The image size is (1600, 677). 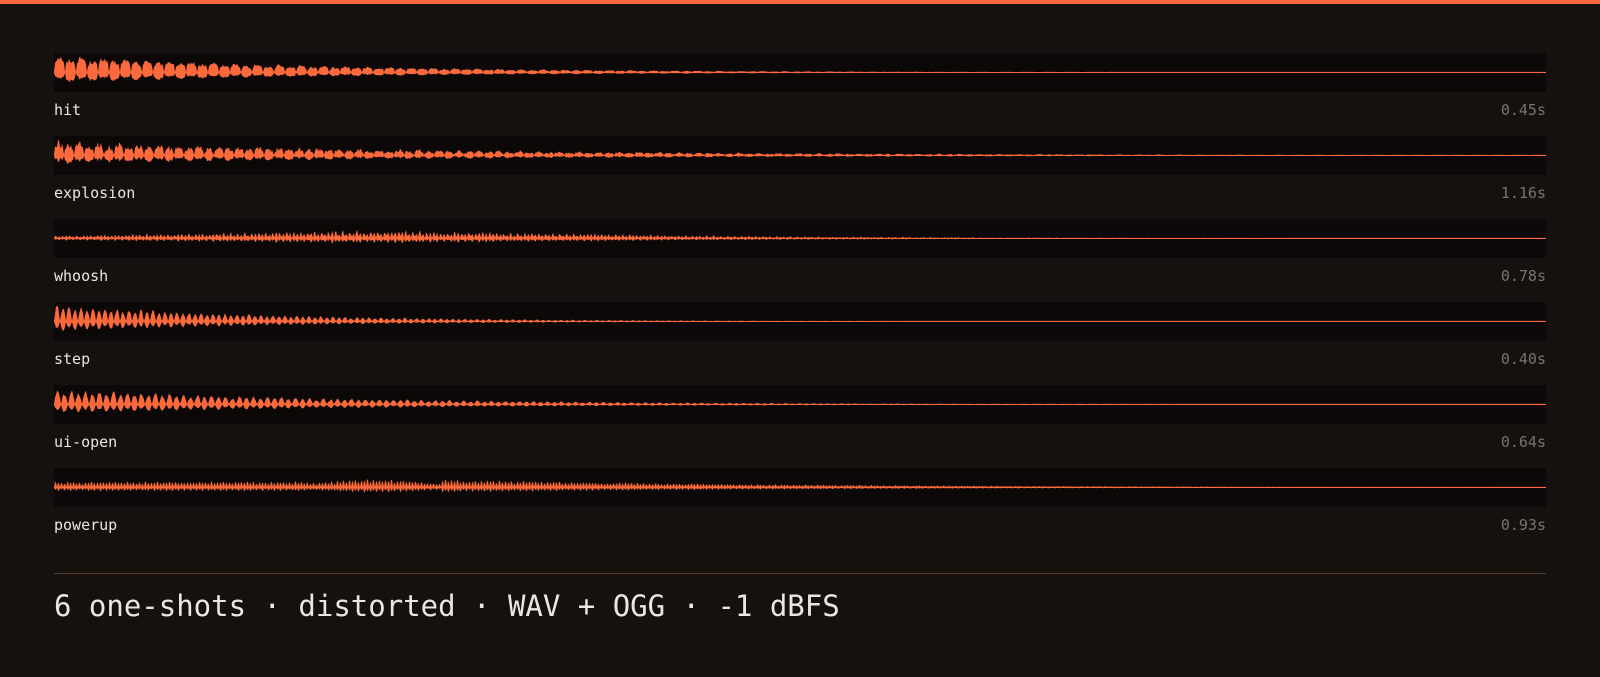 What do you see at coordinates (1523, 276) in the screenshot?
I see `sound-duration: 0.78s` at bounding box center [1523, 276].